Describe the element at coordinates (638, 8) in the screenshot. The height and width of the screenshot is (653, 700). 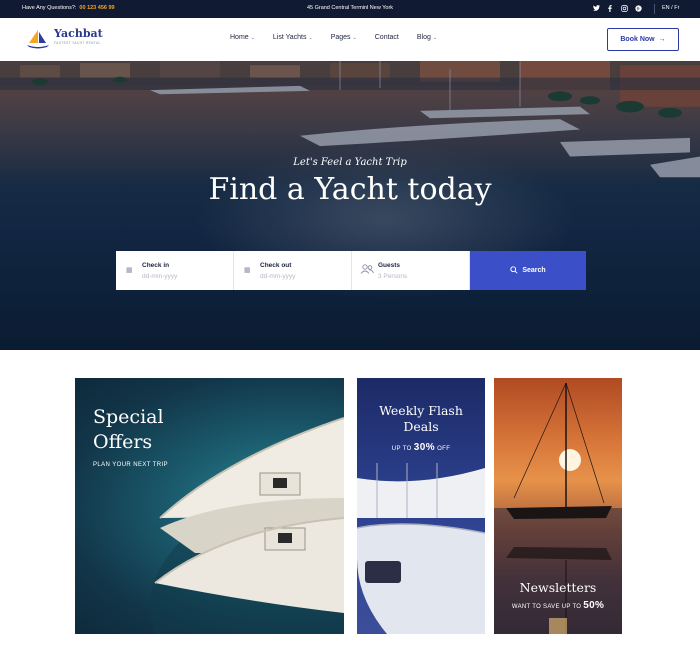
I see `pinterest-icon` at that location.